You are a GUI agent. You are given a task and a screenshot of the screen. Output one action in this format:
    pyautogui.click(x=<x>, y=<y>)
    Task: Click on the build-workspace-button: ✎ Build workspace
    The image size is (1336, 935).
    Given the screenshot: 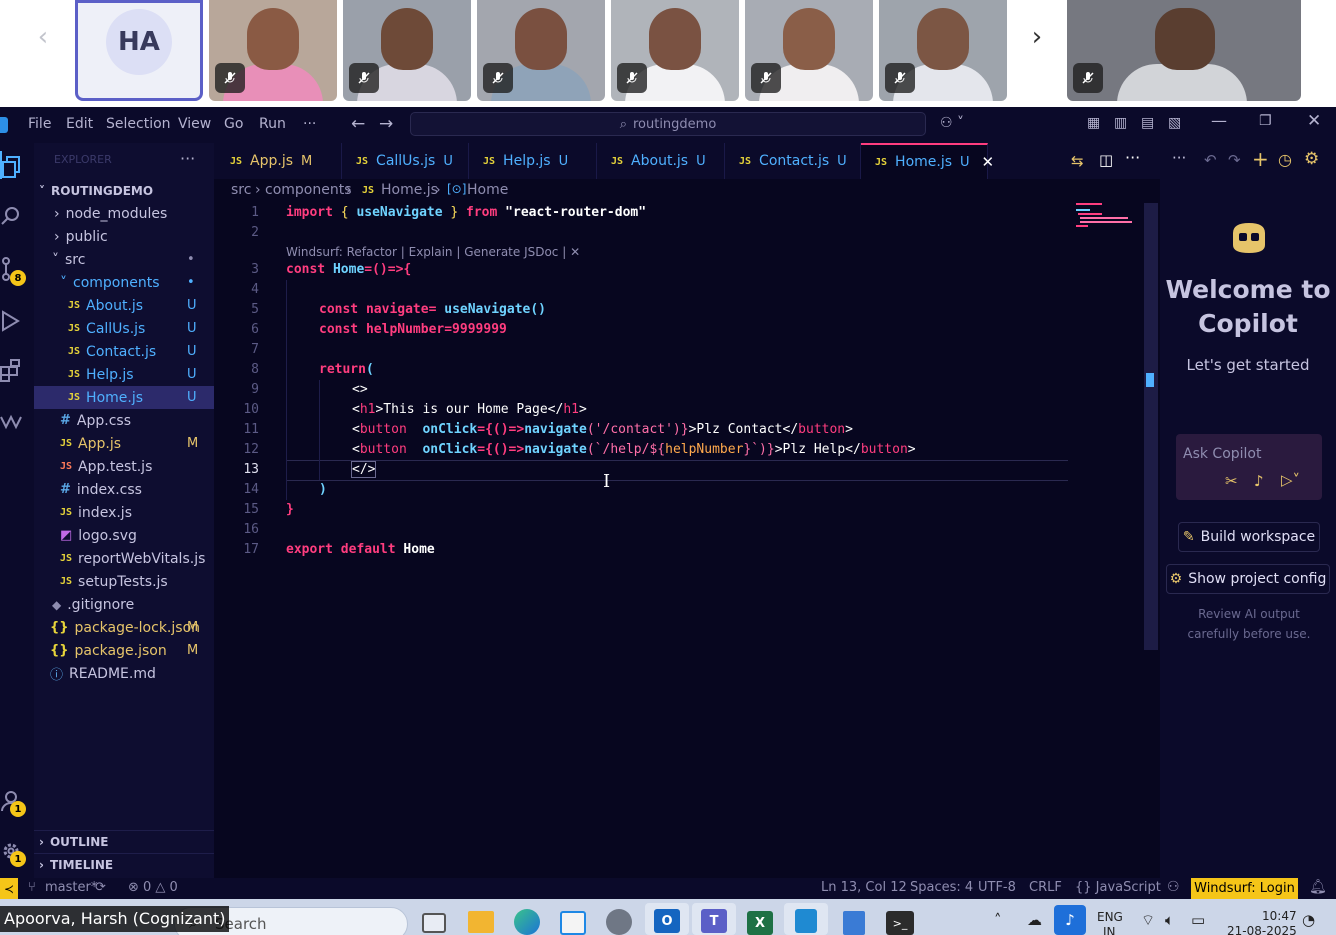 What is the action you would take?
    pyautogui.click(x=1249, y=537)
    